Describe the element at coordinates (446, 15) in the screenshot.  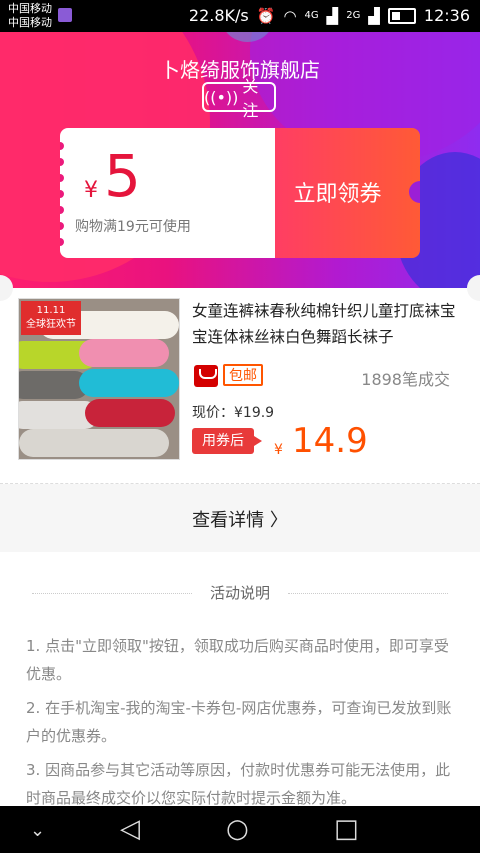
I see `clock: 12:36` at that location.